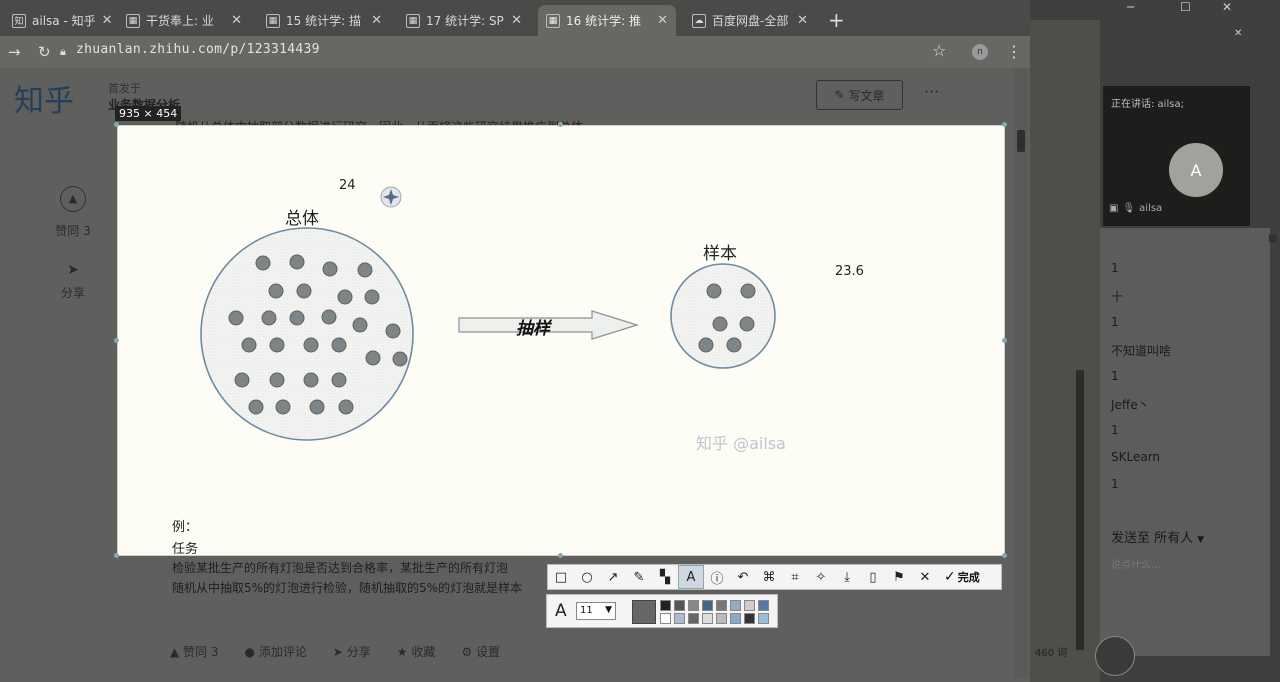  What do you see at coordinates (324, 20) in the screenshot?
I see `tab-3: ▦ 15 统计学: 描 ✕` at bounding box center [324, 20].